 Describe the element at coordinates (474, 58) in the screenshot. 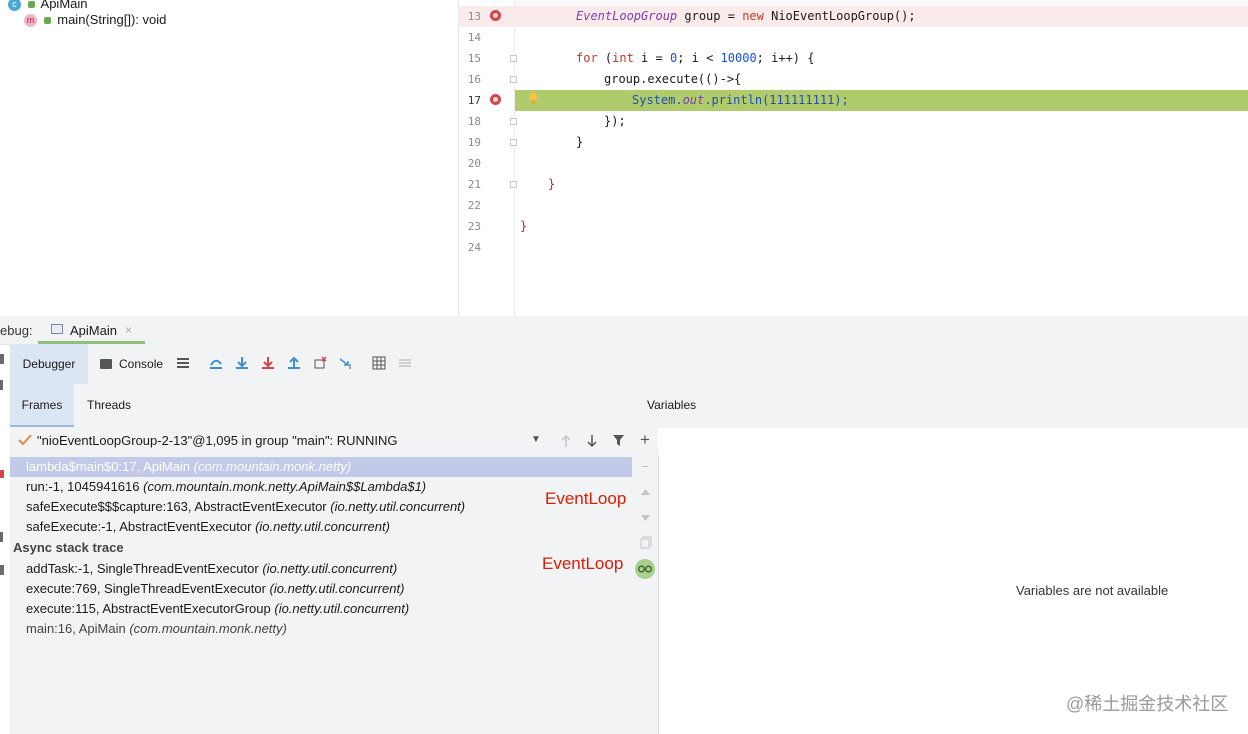

I see `line-number: 15` at that location.